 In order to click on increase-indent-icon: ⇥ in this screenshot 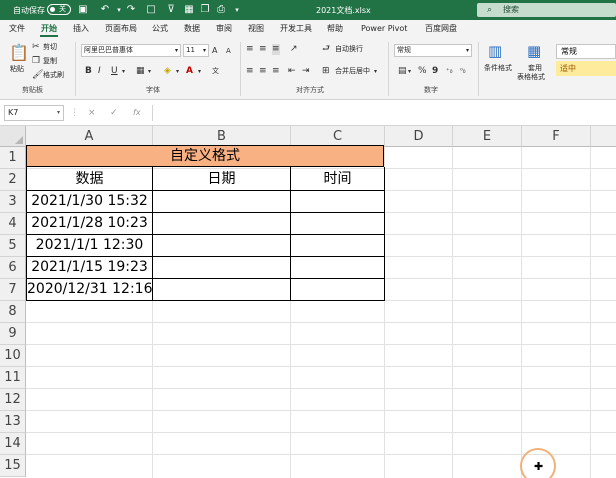, I will do `click(306, 71)`.